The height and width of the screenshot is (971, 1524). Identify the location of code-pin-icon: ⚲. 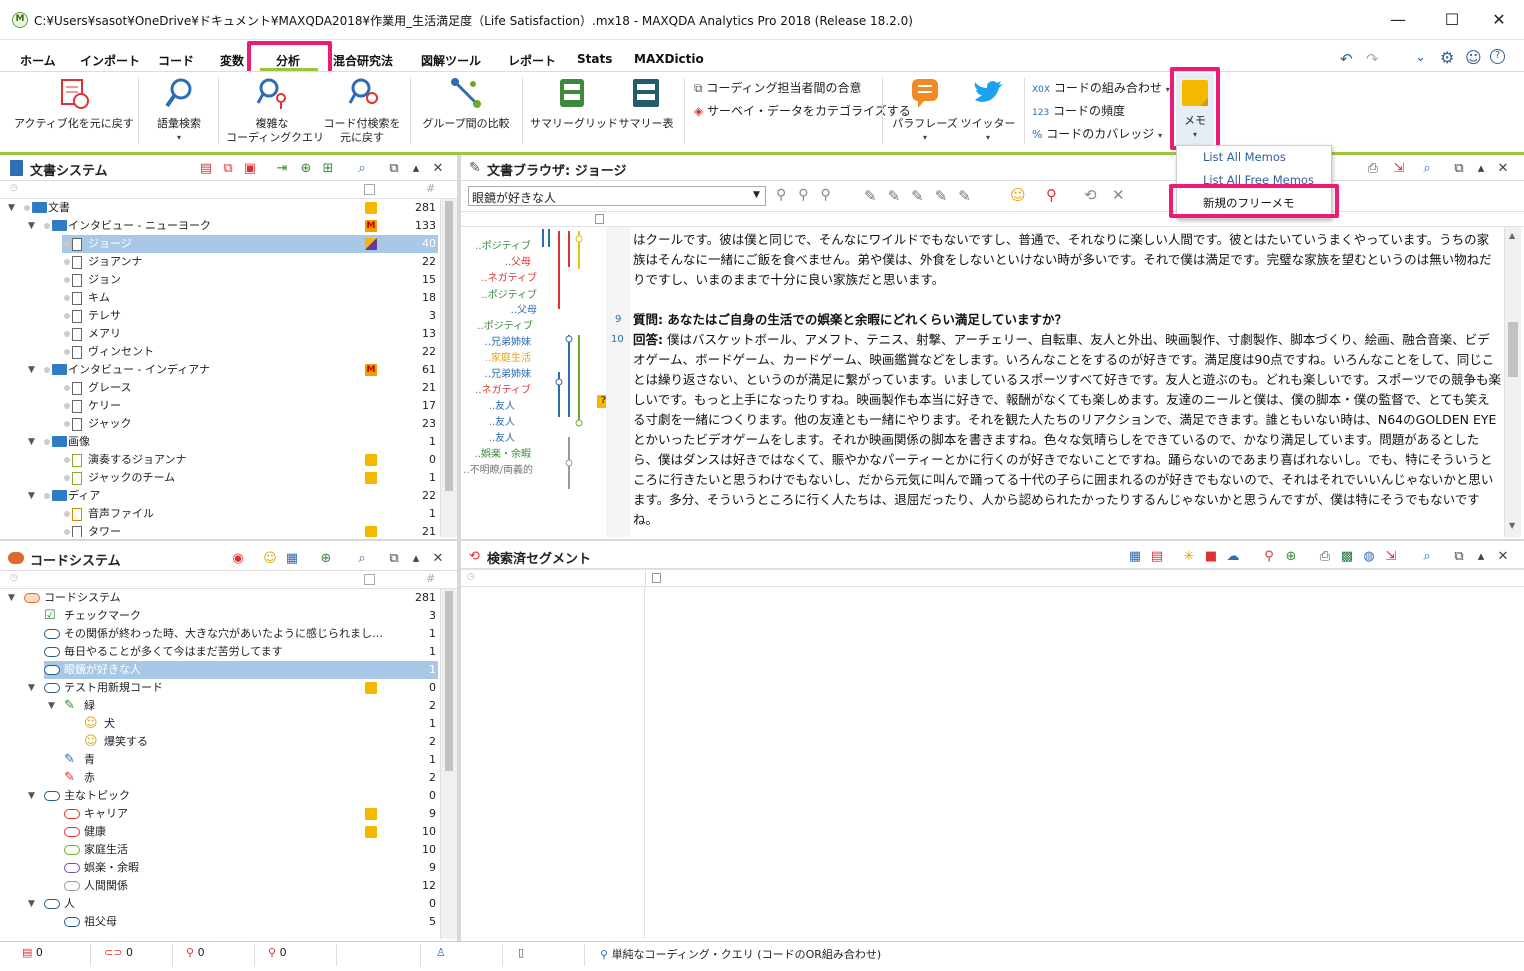
(1051, 195).